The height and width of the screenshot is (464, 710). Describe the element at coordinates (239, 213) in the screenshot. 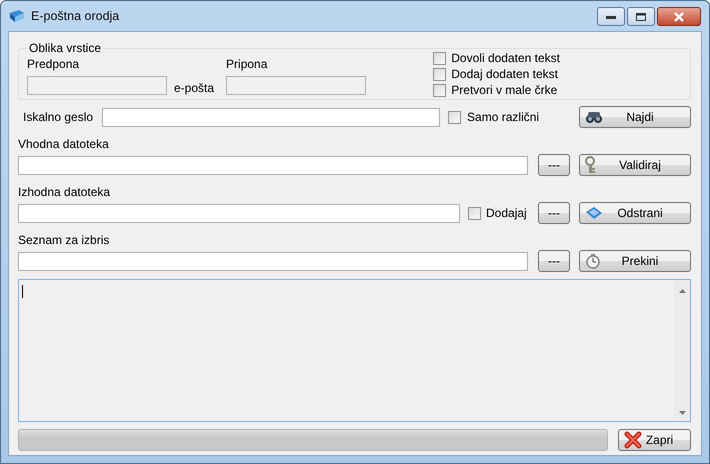

I see `output-file-field` at that location.